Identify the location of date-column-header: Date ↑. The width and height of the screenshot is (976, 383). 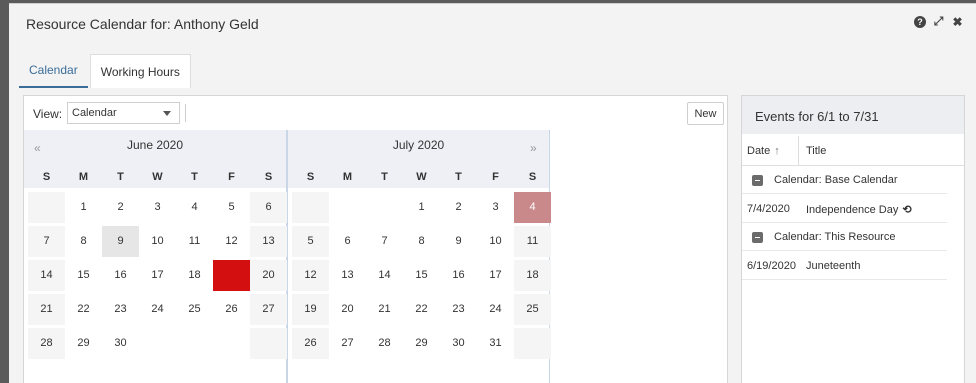
(763, 151).